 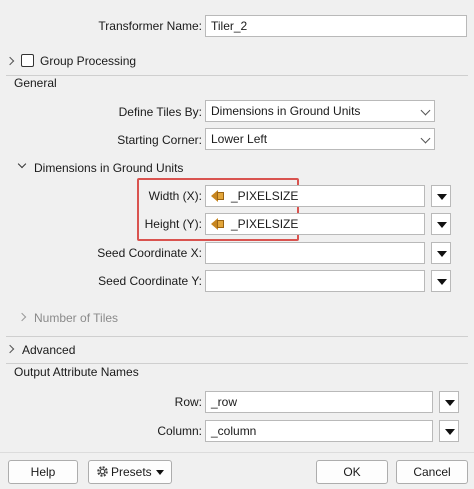 I want to click on number-of-tiles-expand-icon, so click(x=22, y=317).